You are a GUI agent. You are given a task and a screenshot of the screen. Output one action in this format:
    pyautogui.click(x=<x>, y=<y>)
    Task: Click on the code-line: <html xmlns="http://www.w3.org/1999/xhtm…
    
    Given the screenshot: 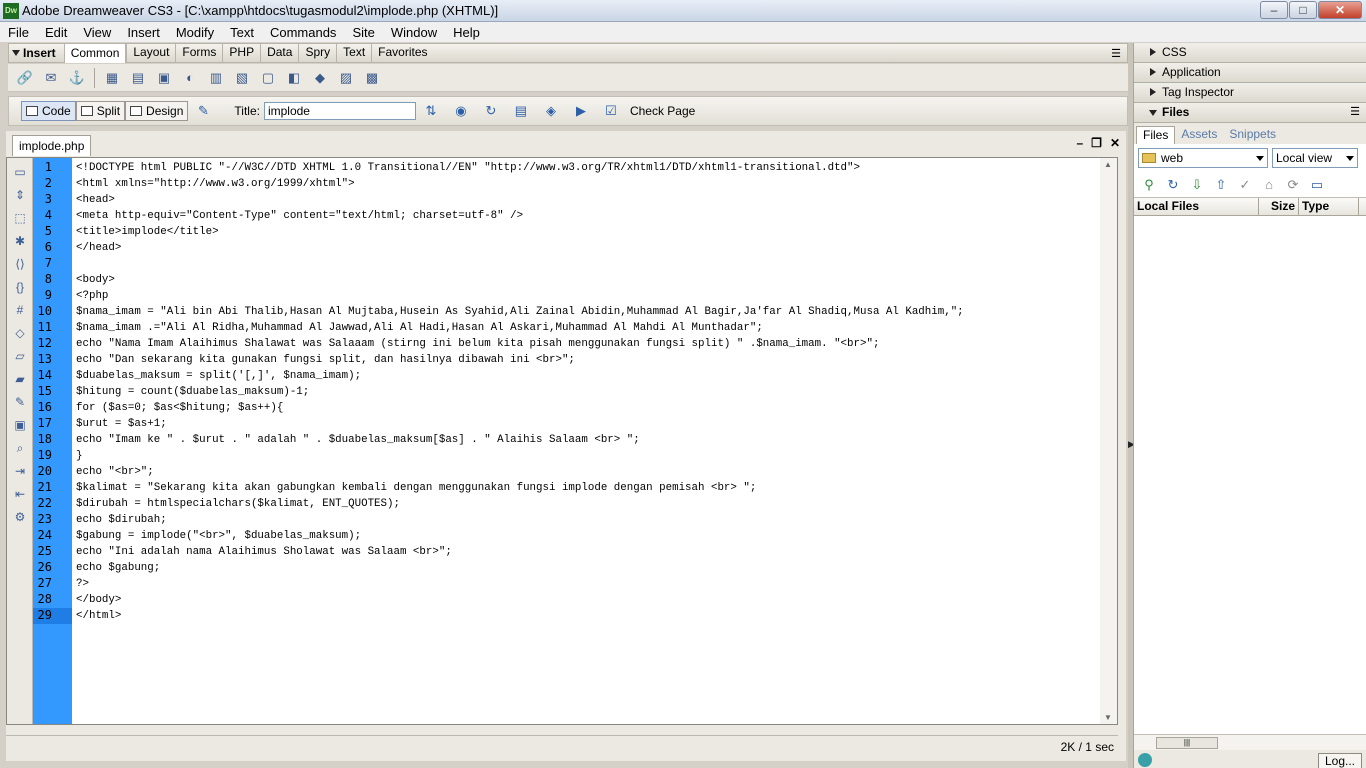 What is the action you would take?
    pyautogui.click(x=587, y=184)
    